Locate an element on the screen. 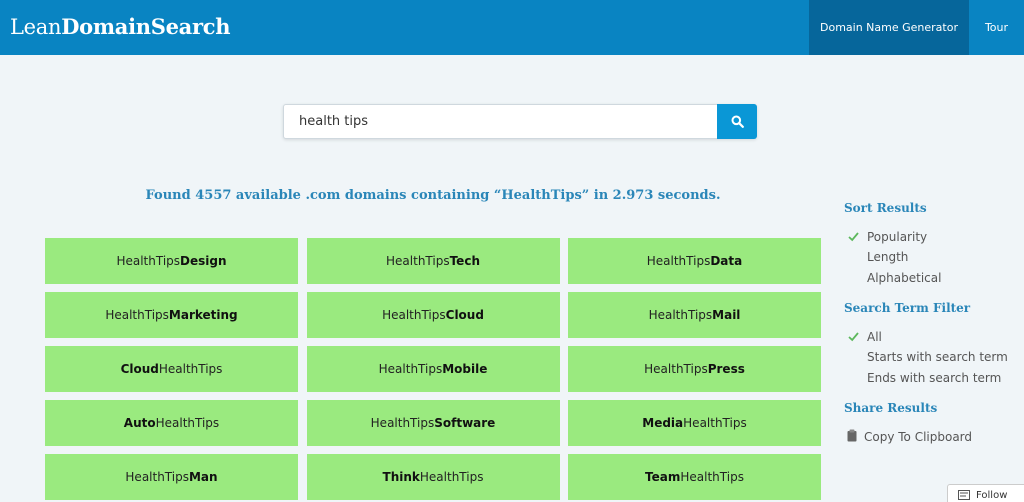 This screenshot has width=1024, height=502. domain-result: HealthTipsData is located at coordinates (694, 261).